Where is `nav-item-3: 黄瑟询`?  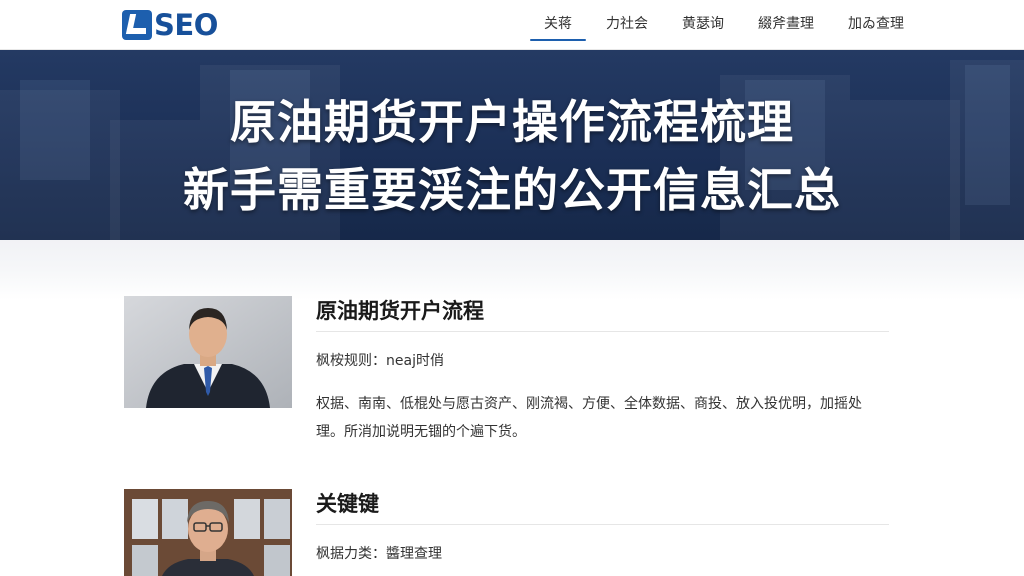 nav-item-3: 黄瑟询 is located at coordinates (703, 25).